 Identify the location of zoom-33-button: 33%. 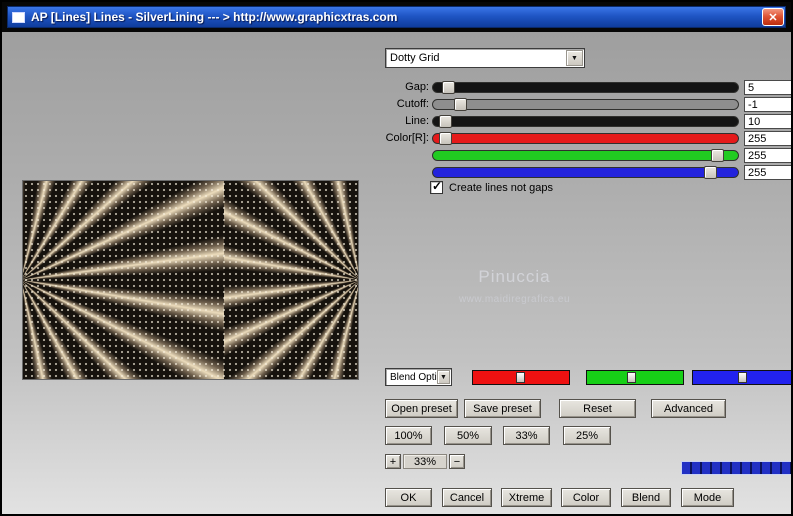
(526, 435).